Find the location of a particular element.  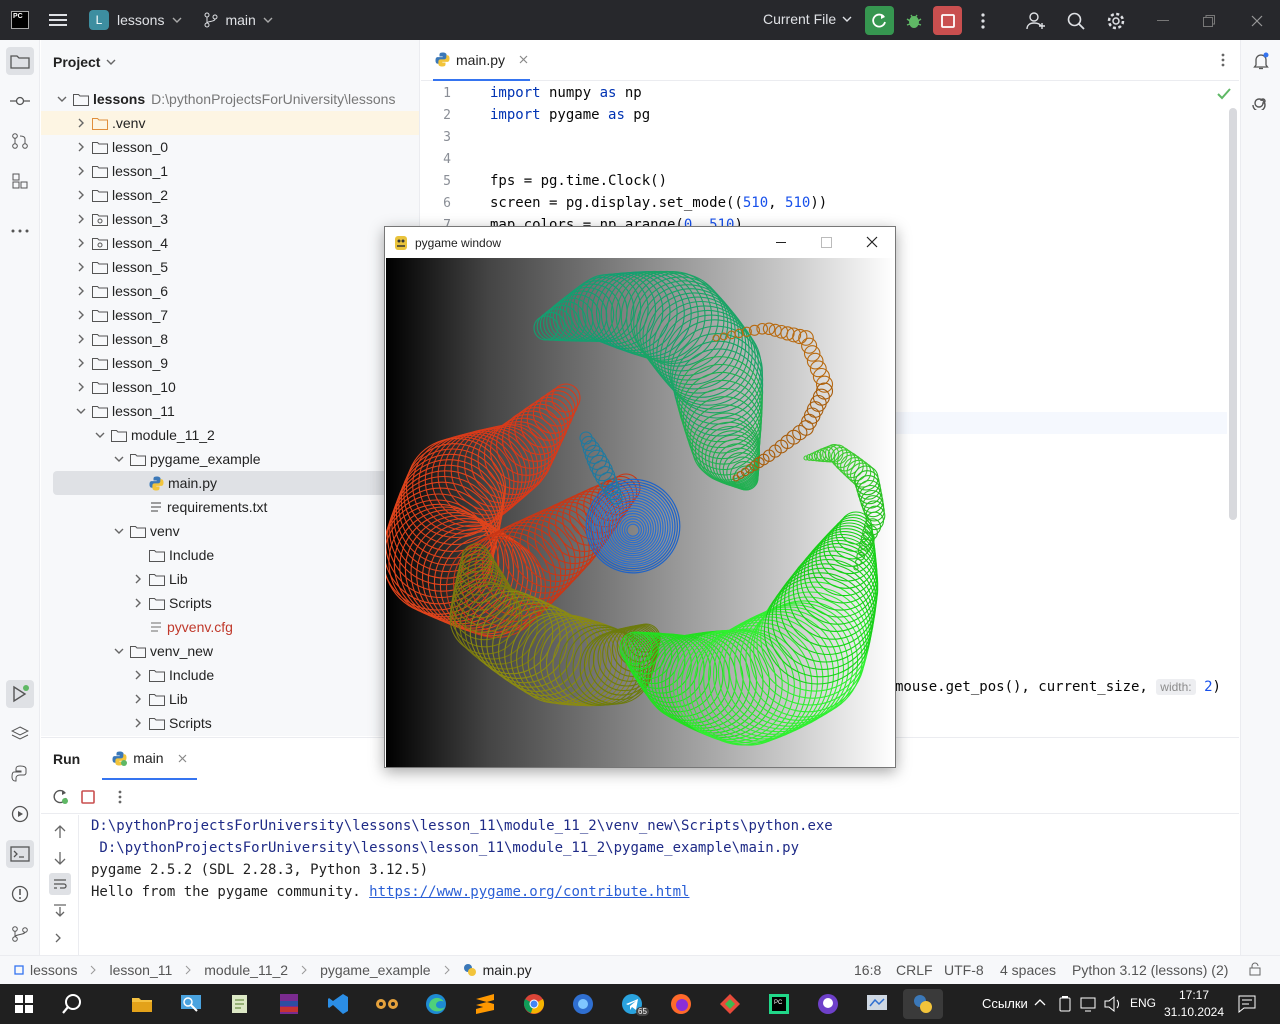

breadcrumb-item: lessons is located at coordinates (53, 970).